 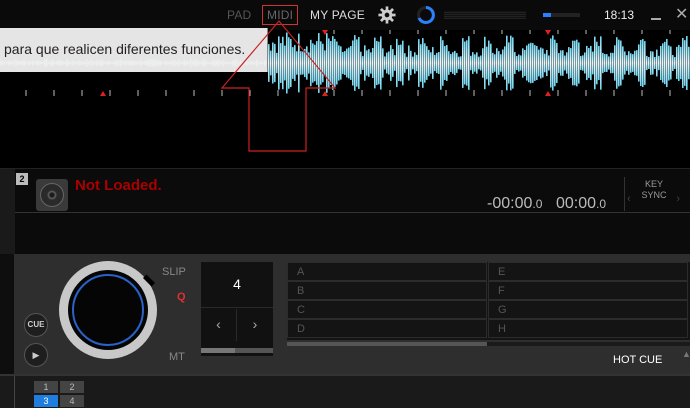 I want to click on pad-b: B, so click(x=387, y=290).